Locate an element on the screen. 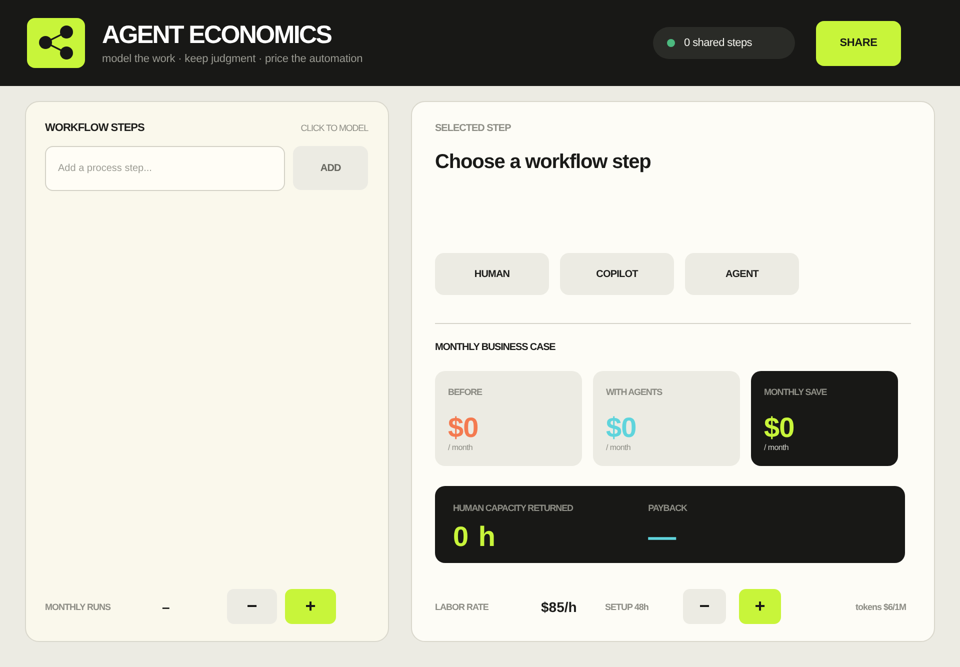 The image size is (960, 667). setup-label: SETUP 48h is located at coordinates (627, 607).